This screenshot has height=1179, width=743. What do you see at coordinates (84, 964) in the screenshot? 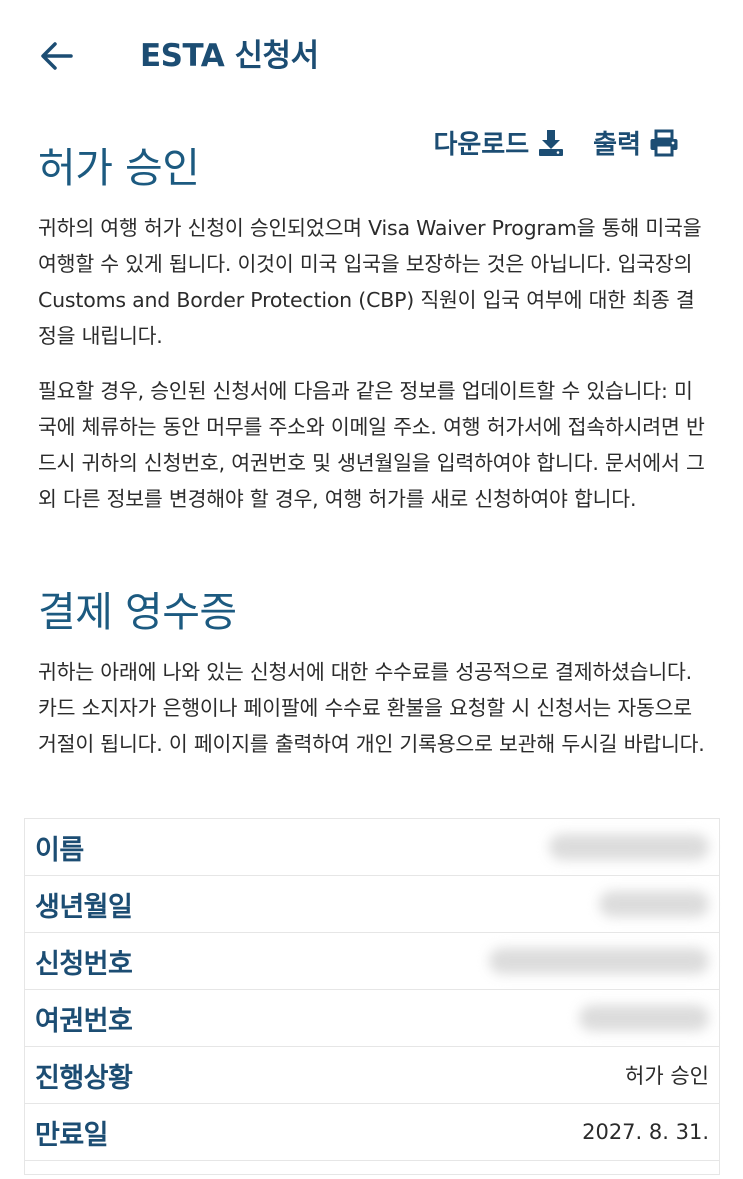
I see `row-label: 신청번호` at bounding box center [84, 964].